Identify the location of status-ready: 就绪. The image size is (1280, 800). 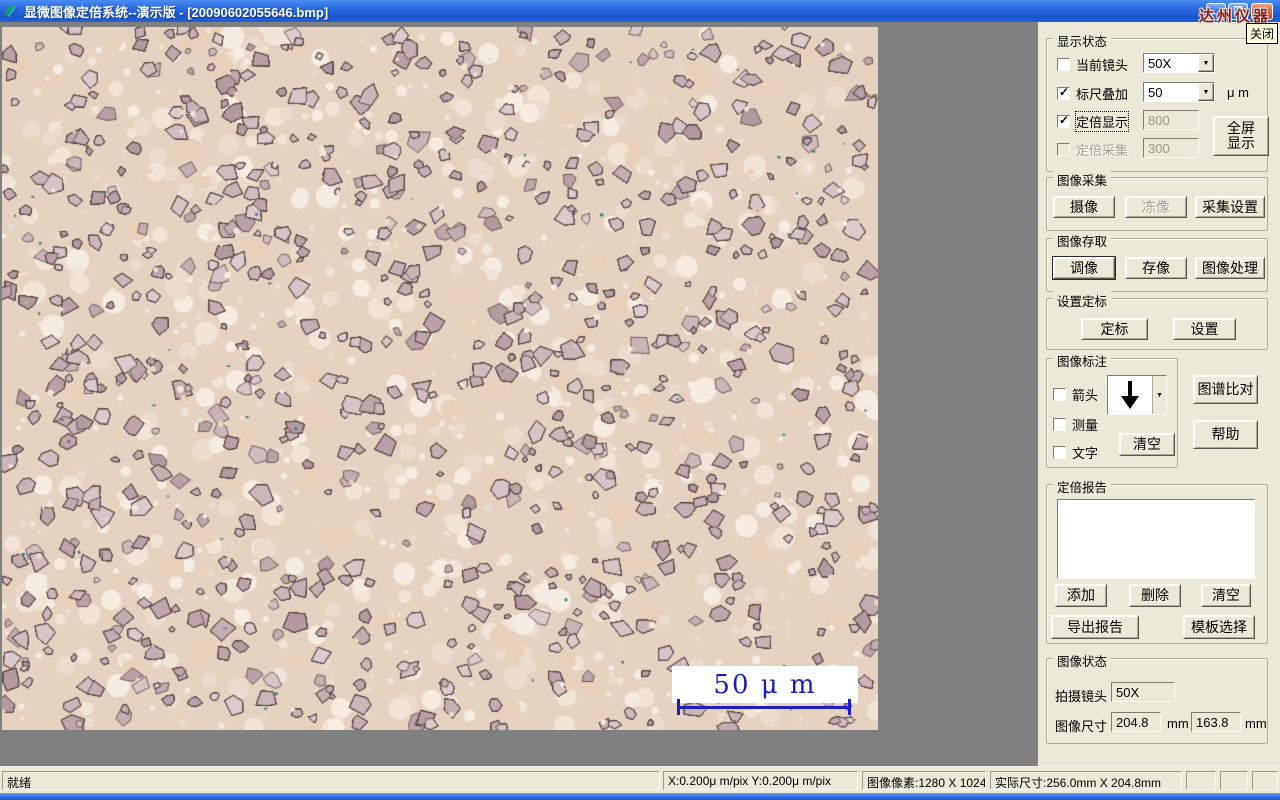
(331, 780).